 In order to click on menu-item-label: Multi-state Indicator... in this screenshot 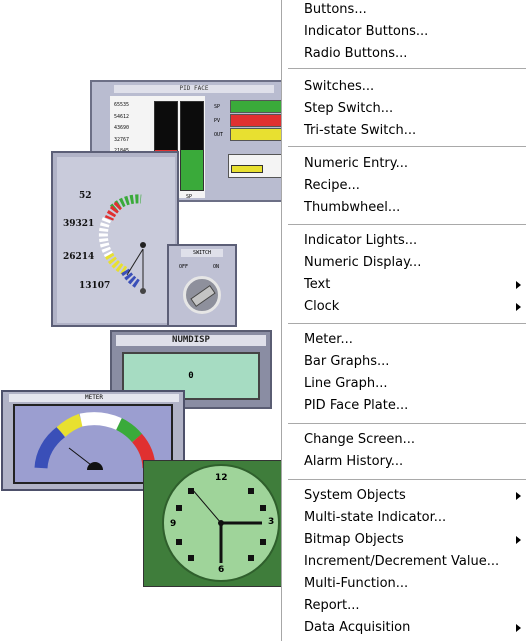, I will do `click(375, 517)`.